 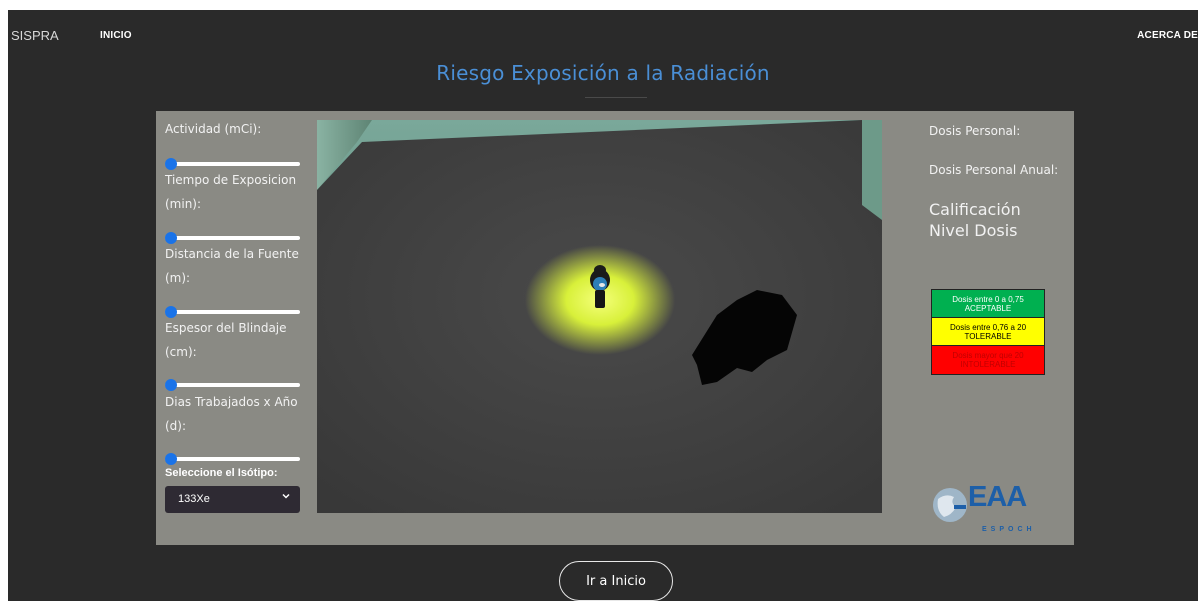 What do you see at coordinates (213, 129) in the screenshot?
I see `actividad-label: Actividad (mCi):` at bounding box center [213, 129].